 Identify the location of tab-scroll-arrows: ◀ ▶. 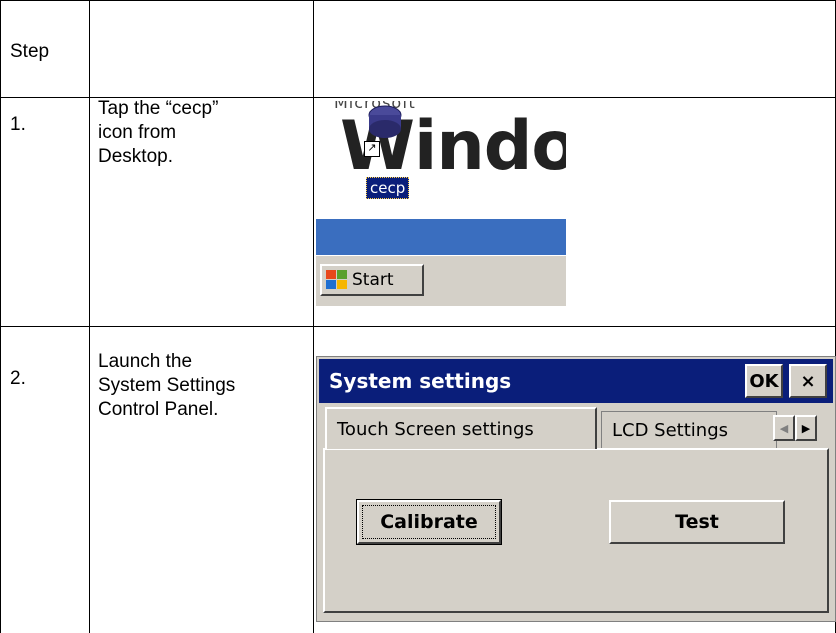
(795, 428).